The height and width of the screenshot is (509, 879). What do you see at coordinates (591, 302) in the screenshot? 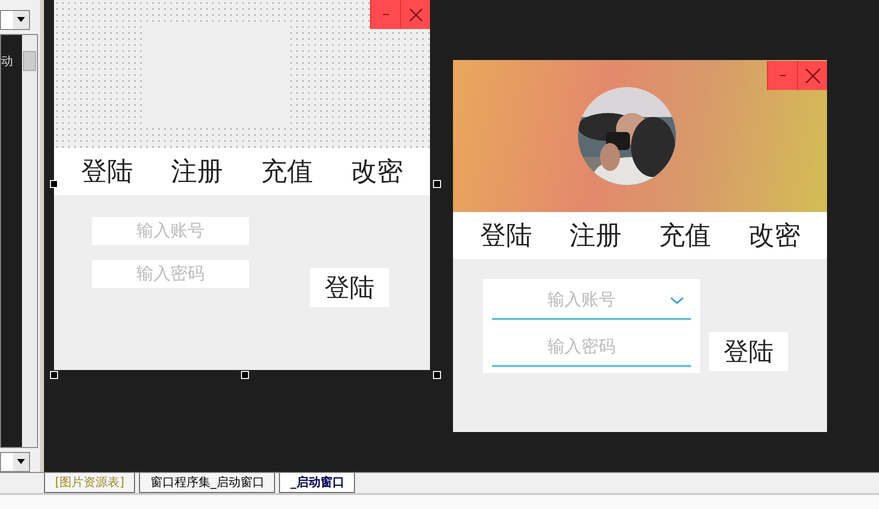
I see `account-dropdown: 输入账号` at bounding box center [591, 302].